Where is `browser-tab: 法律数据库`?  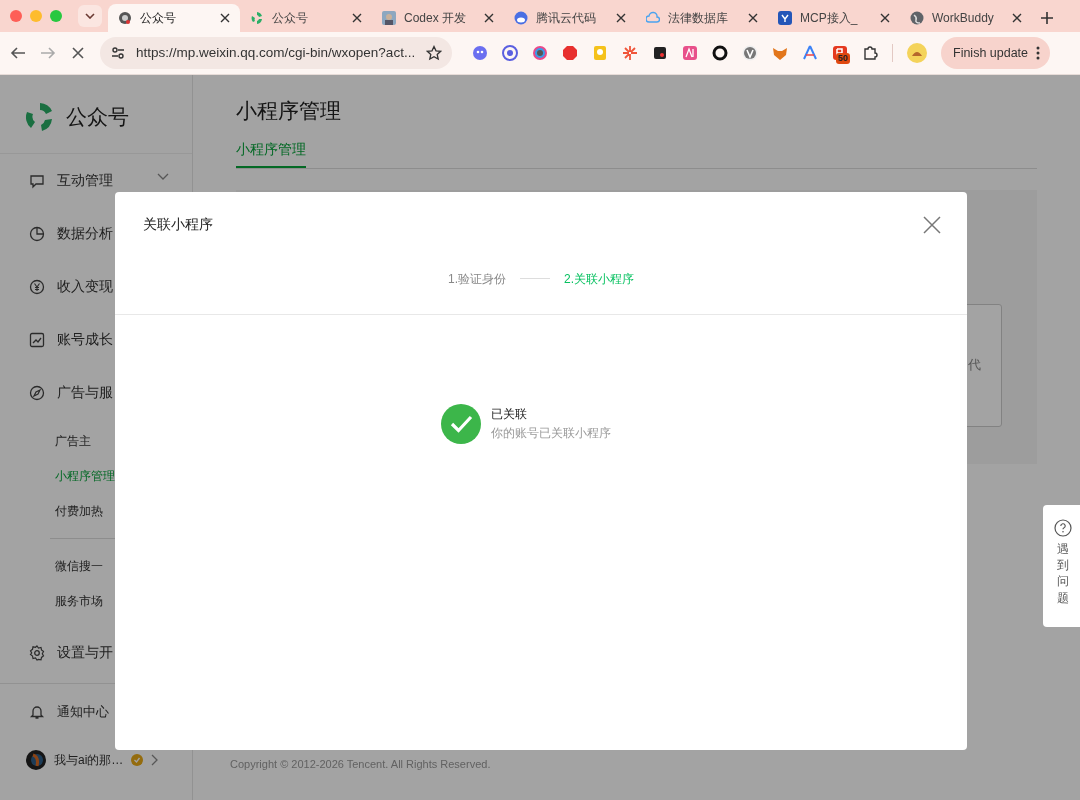
browser-tab: 法律数据库 is located at coordinates (702, 18).